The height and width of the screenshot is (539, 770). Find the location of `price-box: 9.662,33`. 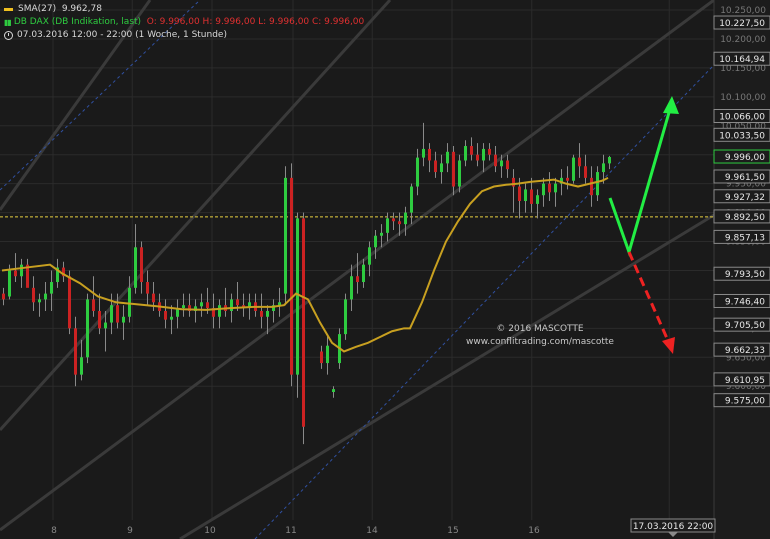

price-box: 9.662,33 is located at coordinates (741, 349).